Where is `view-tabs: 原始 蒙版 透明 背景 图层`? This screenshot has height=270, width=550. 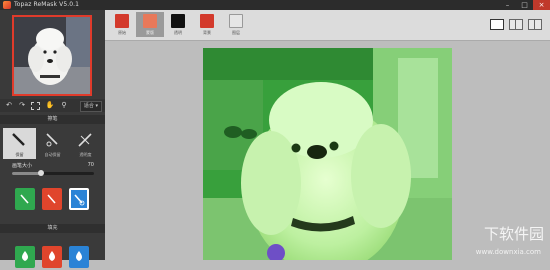
view-tabs: 原始 蒙版 透明 背景 图层 is located at coordinates (327, 25).